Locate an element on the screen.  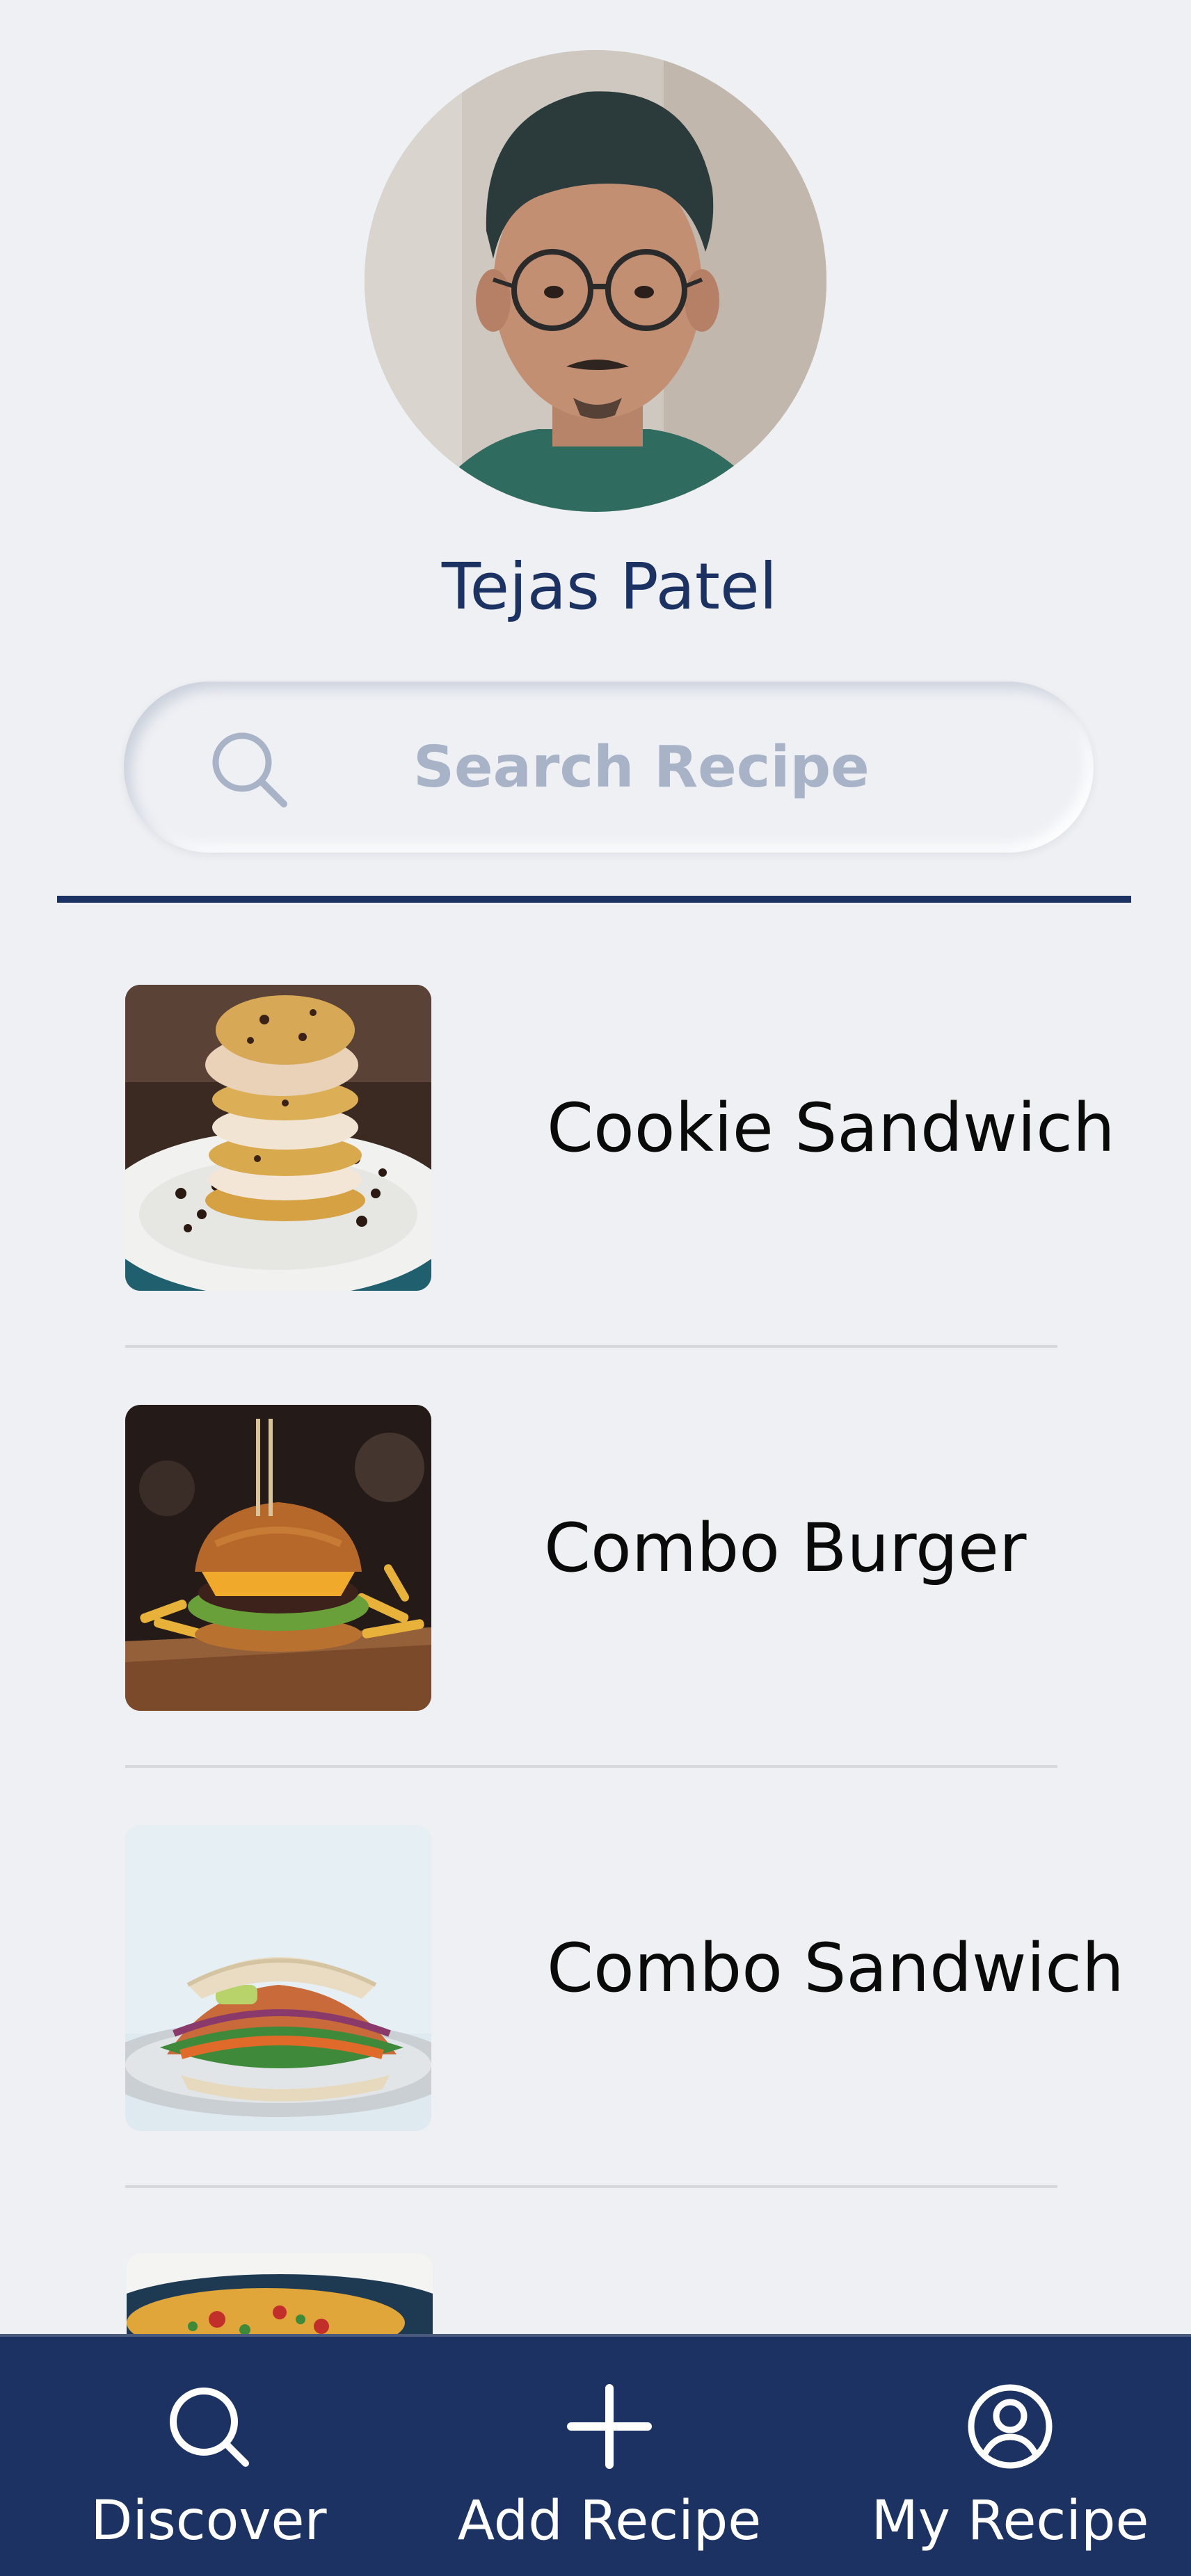
combo-sandwich-thumbnail is located at coordinates (278, 1978).